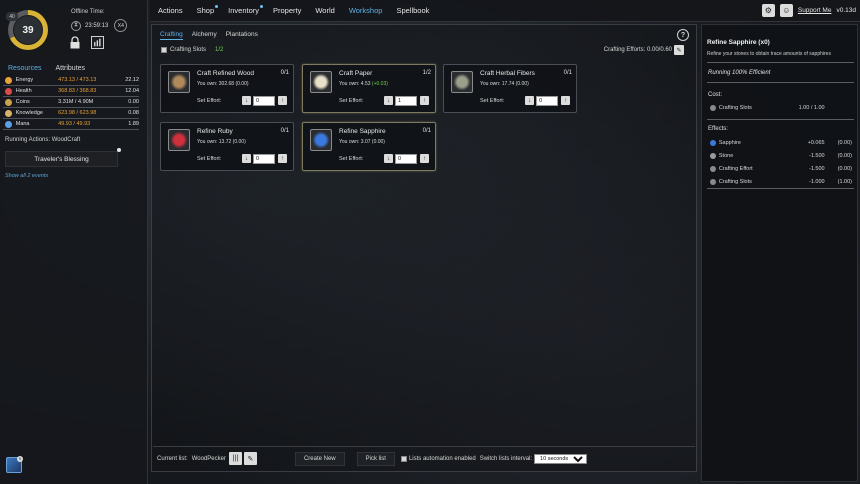 This screenshot has height=484, width=860. Describe the element at coordinates (406, 101) in the screenshot. I see `effort-input: 1` at that location.